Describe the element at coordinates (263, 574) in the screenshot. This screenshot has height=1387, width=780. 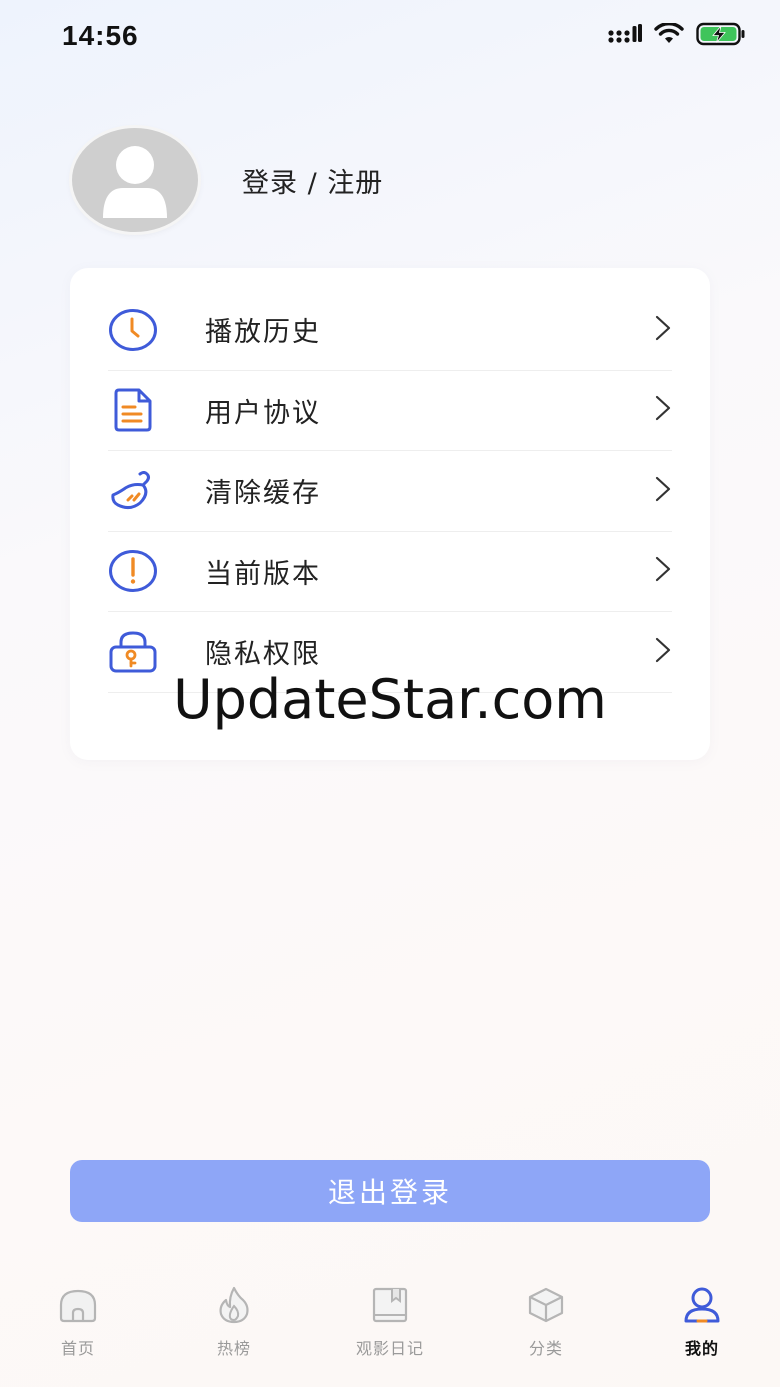
I see `menu-item-label: 当前版本` at that location.